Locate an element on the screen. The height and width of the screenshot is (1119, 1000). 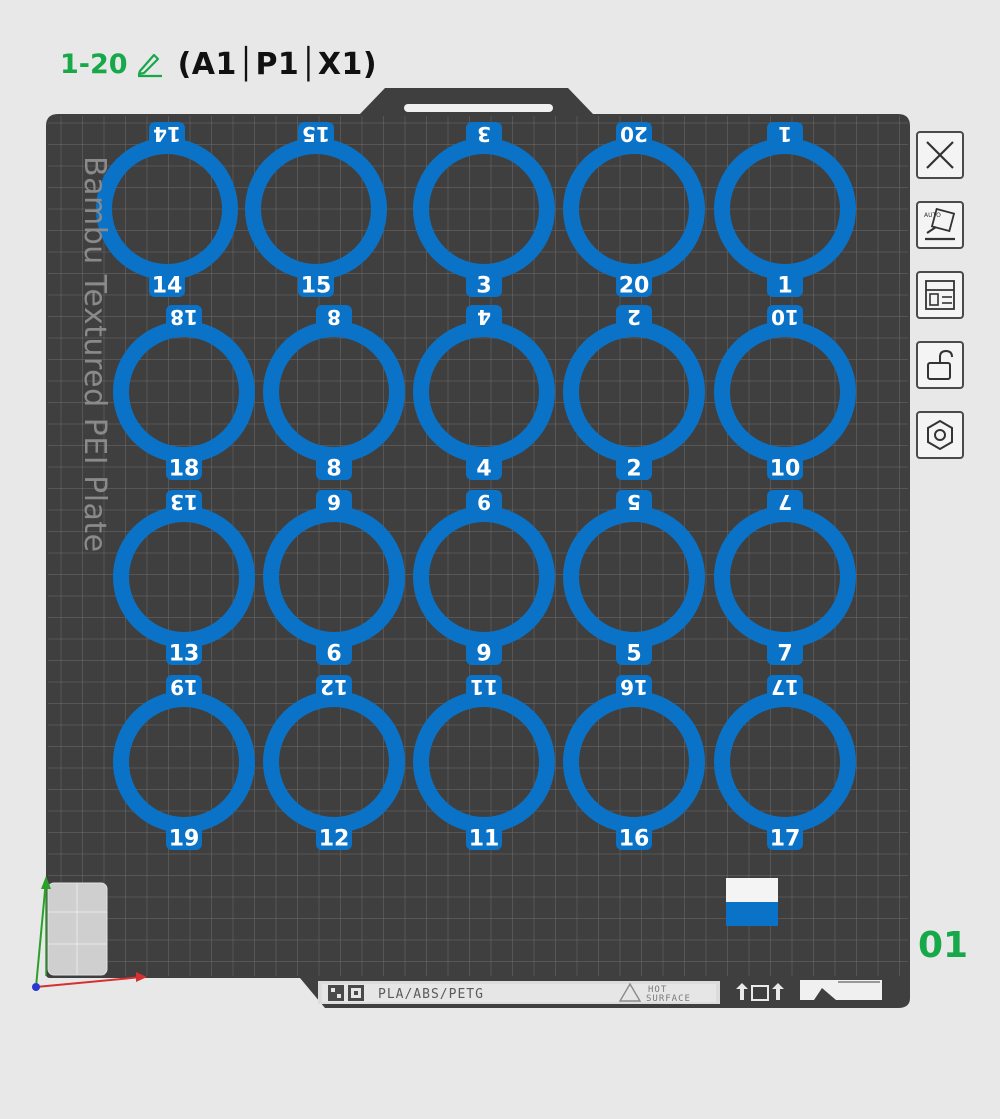
object-label-top: 14 is located at coordinates (167, 134).